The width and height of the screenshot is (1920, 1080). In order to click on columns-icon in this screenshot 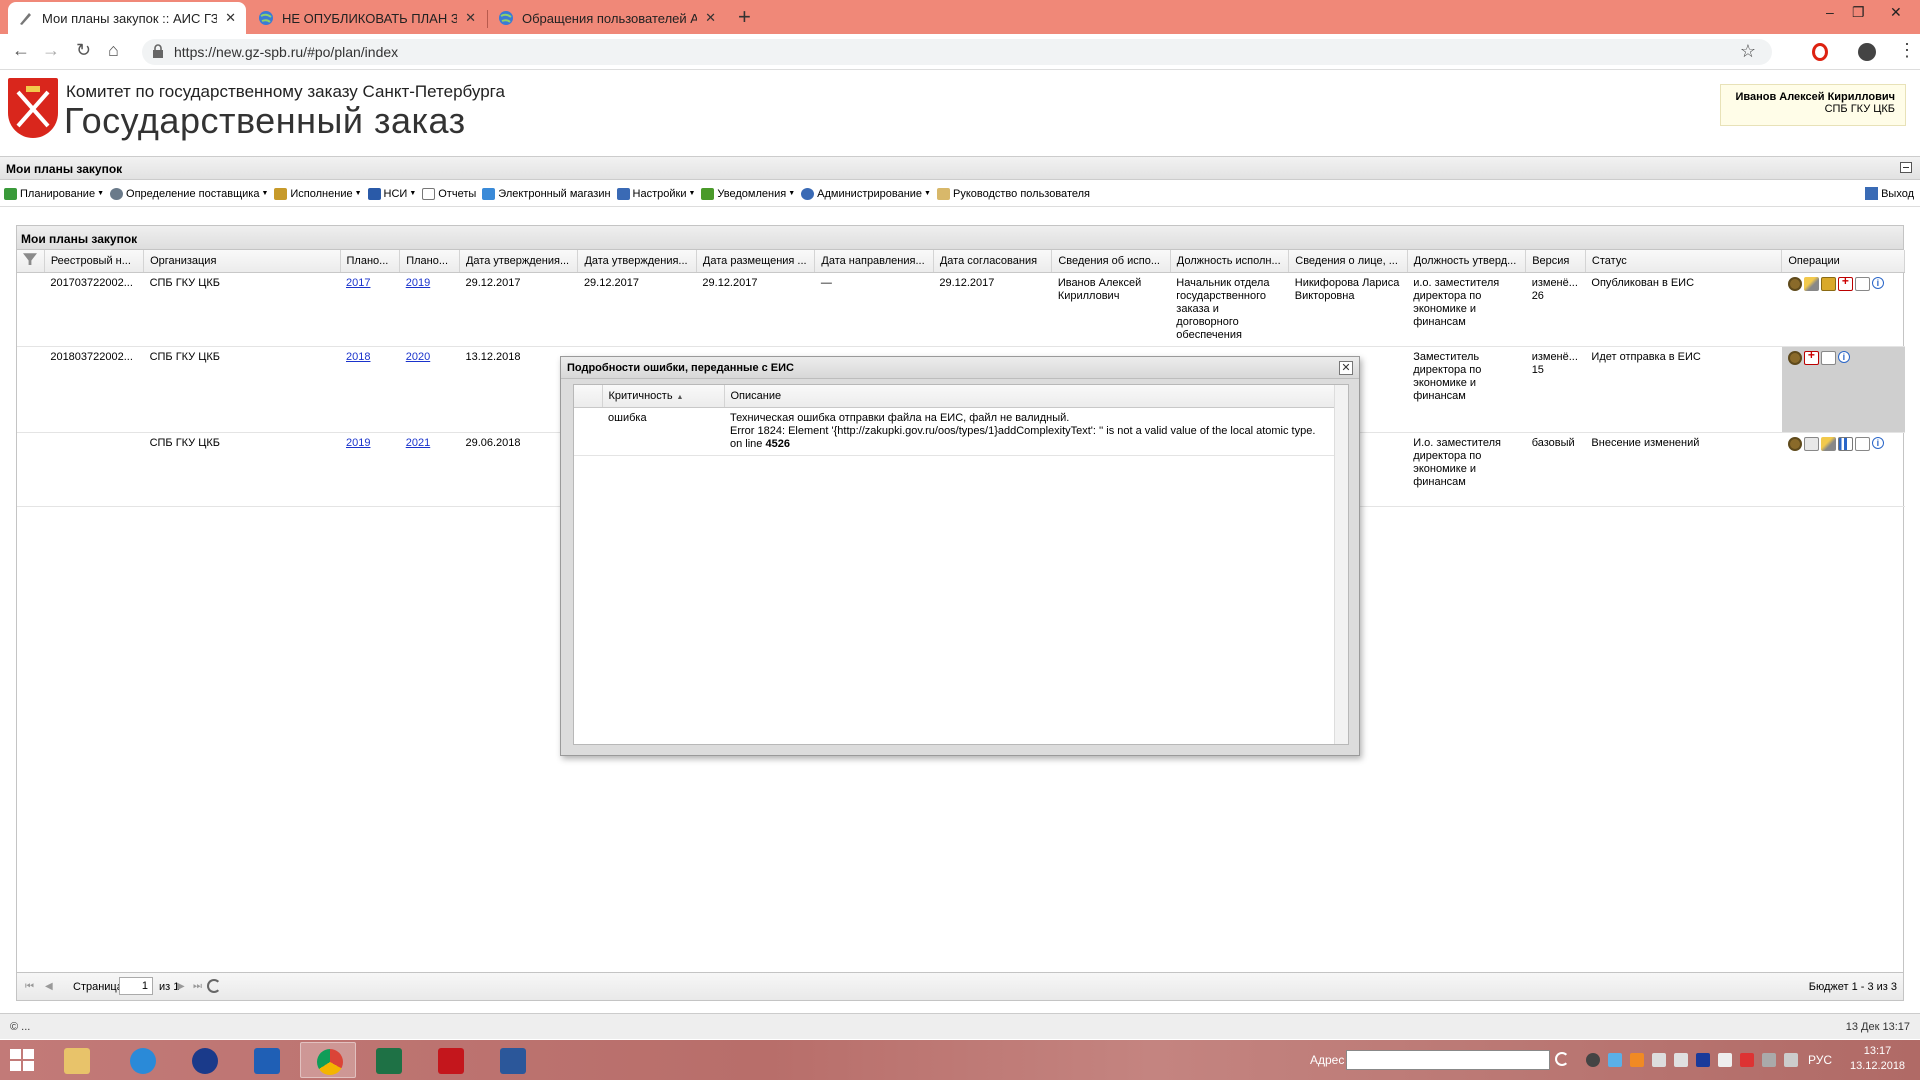, I will do `click(1845, 443)`.